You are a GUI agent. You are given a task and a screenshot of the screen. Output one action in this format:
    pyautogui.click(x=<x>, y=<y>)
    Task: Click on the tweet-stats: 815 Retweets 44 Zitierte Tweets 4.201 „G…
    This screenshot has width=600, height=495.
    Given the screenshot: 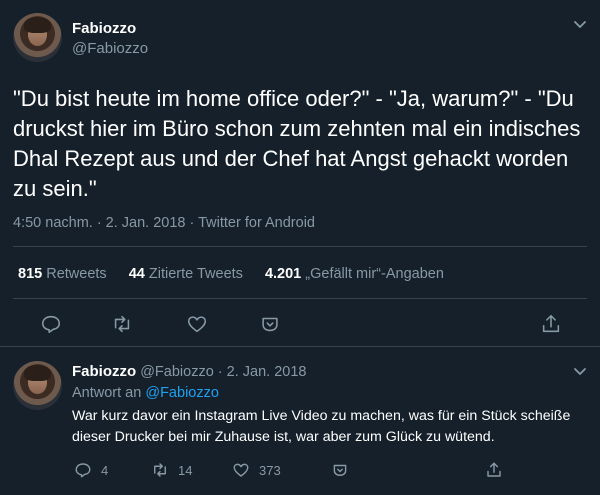 What is the action you would take?
    pyautogui.click(x=240, y=274)
    